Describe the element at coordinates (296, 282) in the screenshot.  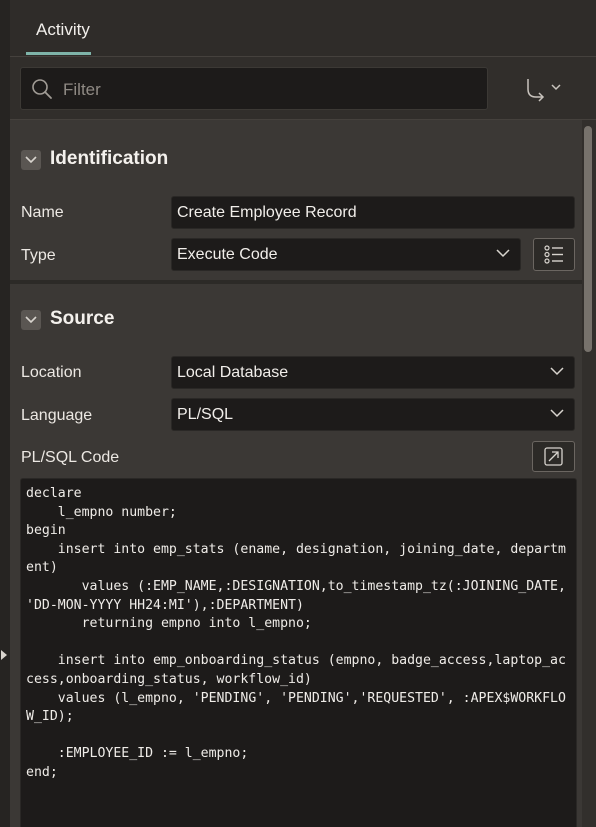
I see `section-divider` at that location.